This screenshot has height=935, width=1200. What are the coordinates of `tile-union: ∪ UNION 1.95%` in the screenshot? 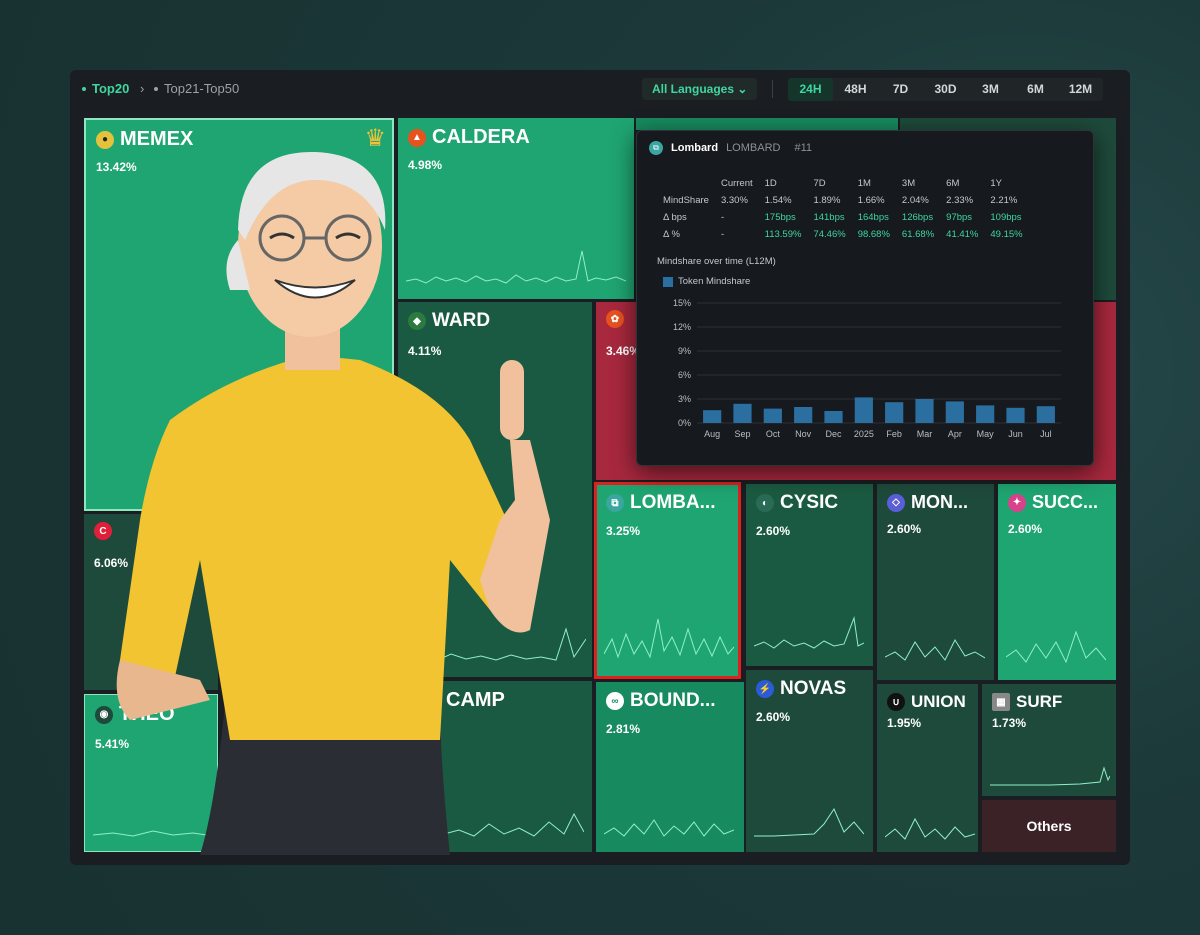 It's located at (927, 768).